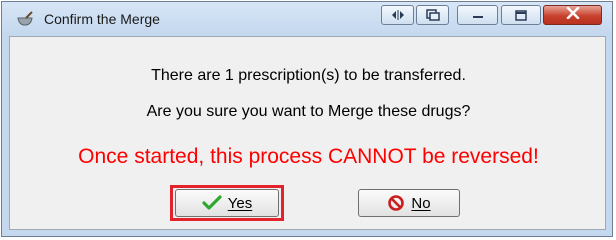 This screenshot has width=616, height=240. What do you see at coordinates (25, 19) in the screenshot?
I see `mortar-pestle-icon` at bounding box center [25, 19].